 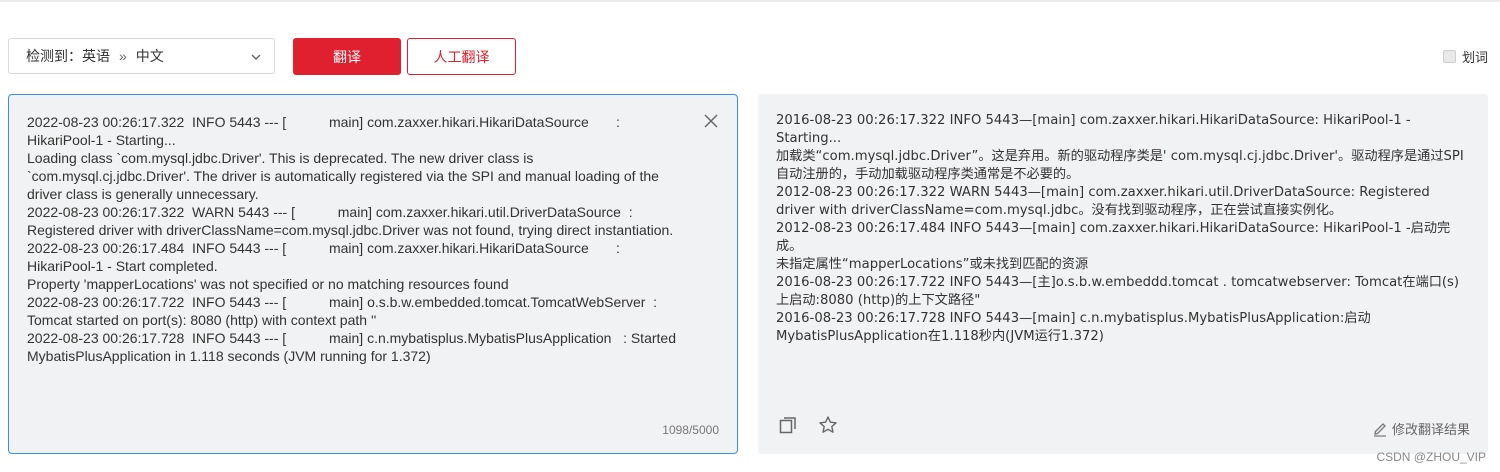 What do you see at coordinates (347, 56) in the screenshot?
I see `translate-button: 翻译` at bounding box center [347, 56].